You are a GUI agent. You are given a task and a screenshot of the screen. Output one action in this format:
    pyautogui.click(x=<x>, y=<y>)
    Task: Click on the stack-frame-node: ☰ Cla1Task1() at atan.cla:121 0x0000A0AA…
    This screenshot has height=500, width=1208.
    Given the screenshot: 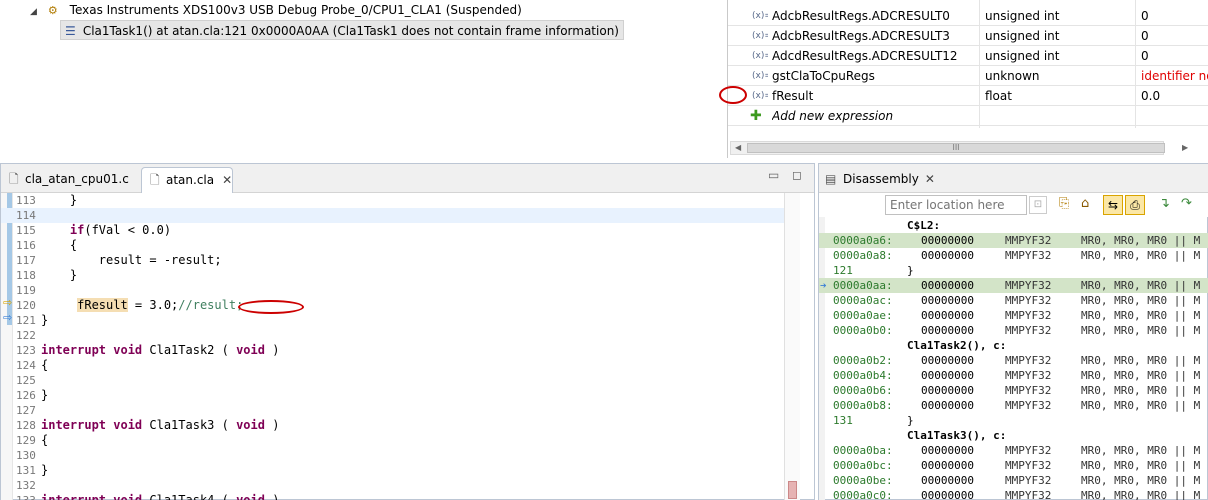 What is the action you would take?
    pyautogui.click(x=342, y=30)
    